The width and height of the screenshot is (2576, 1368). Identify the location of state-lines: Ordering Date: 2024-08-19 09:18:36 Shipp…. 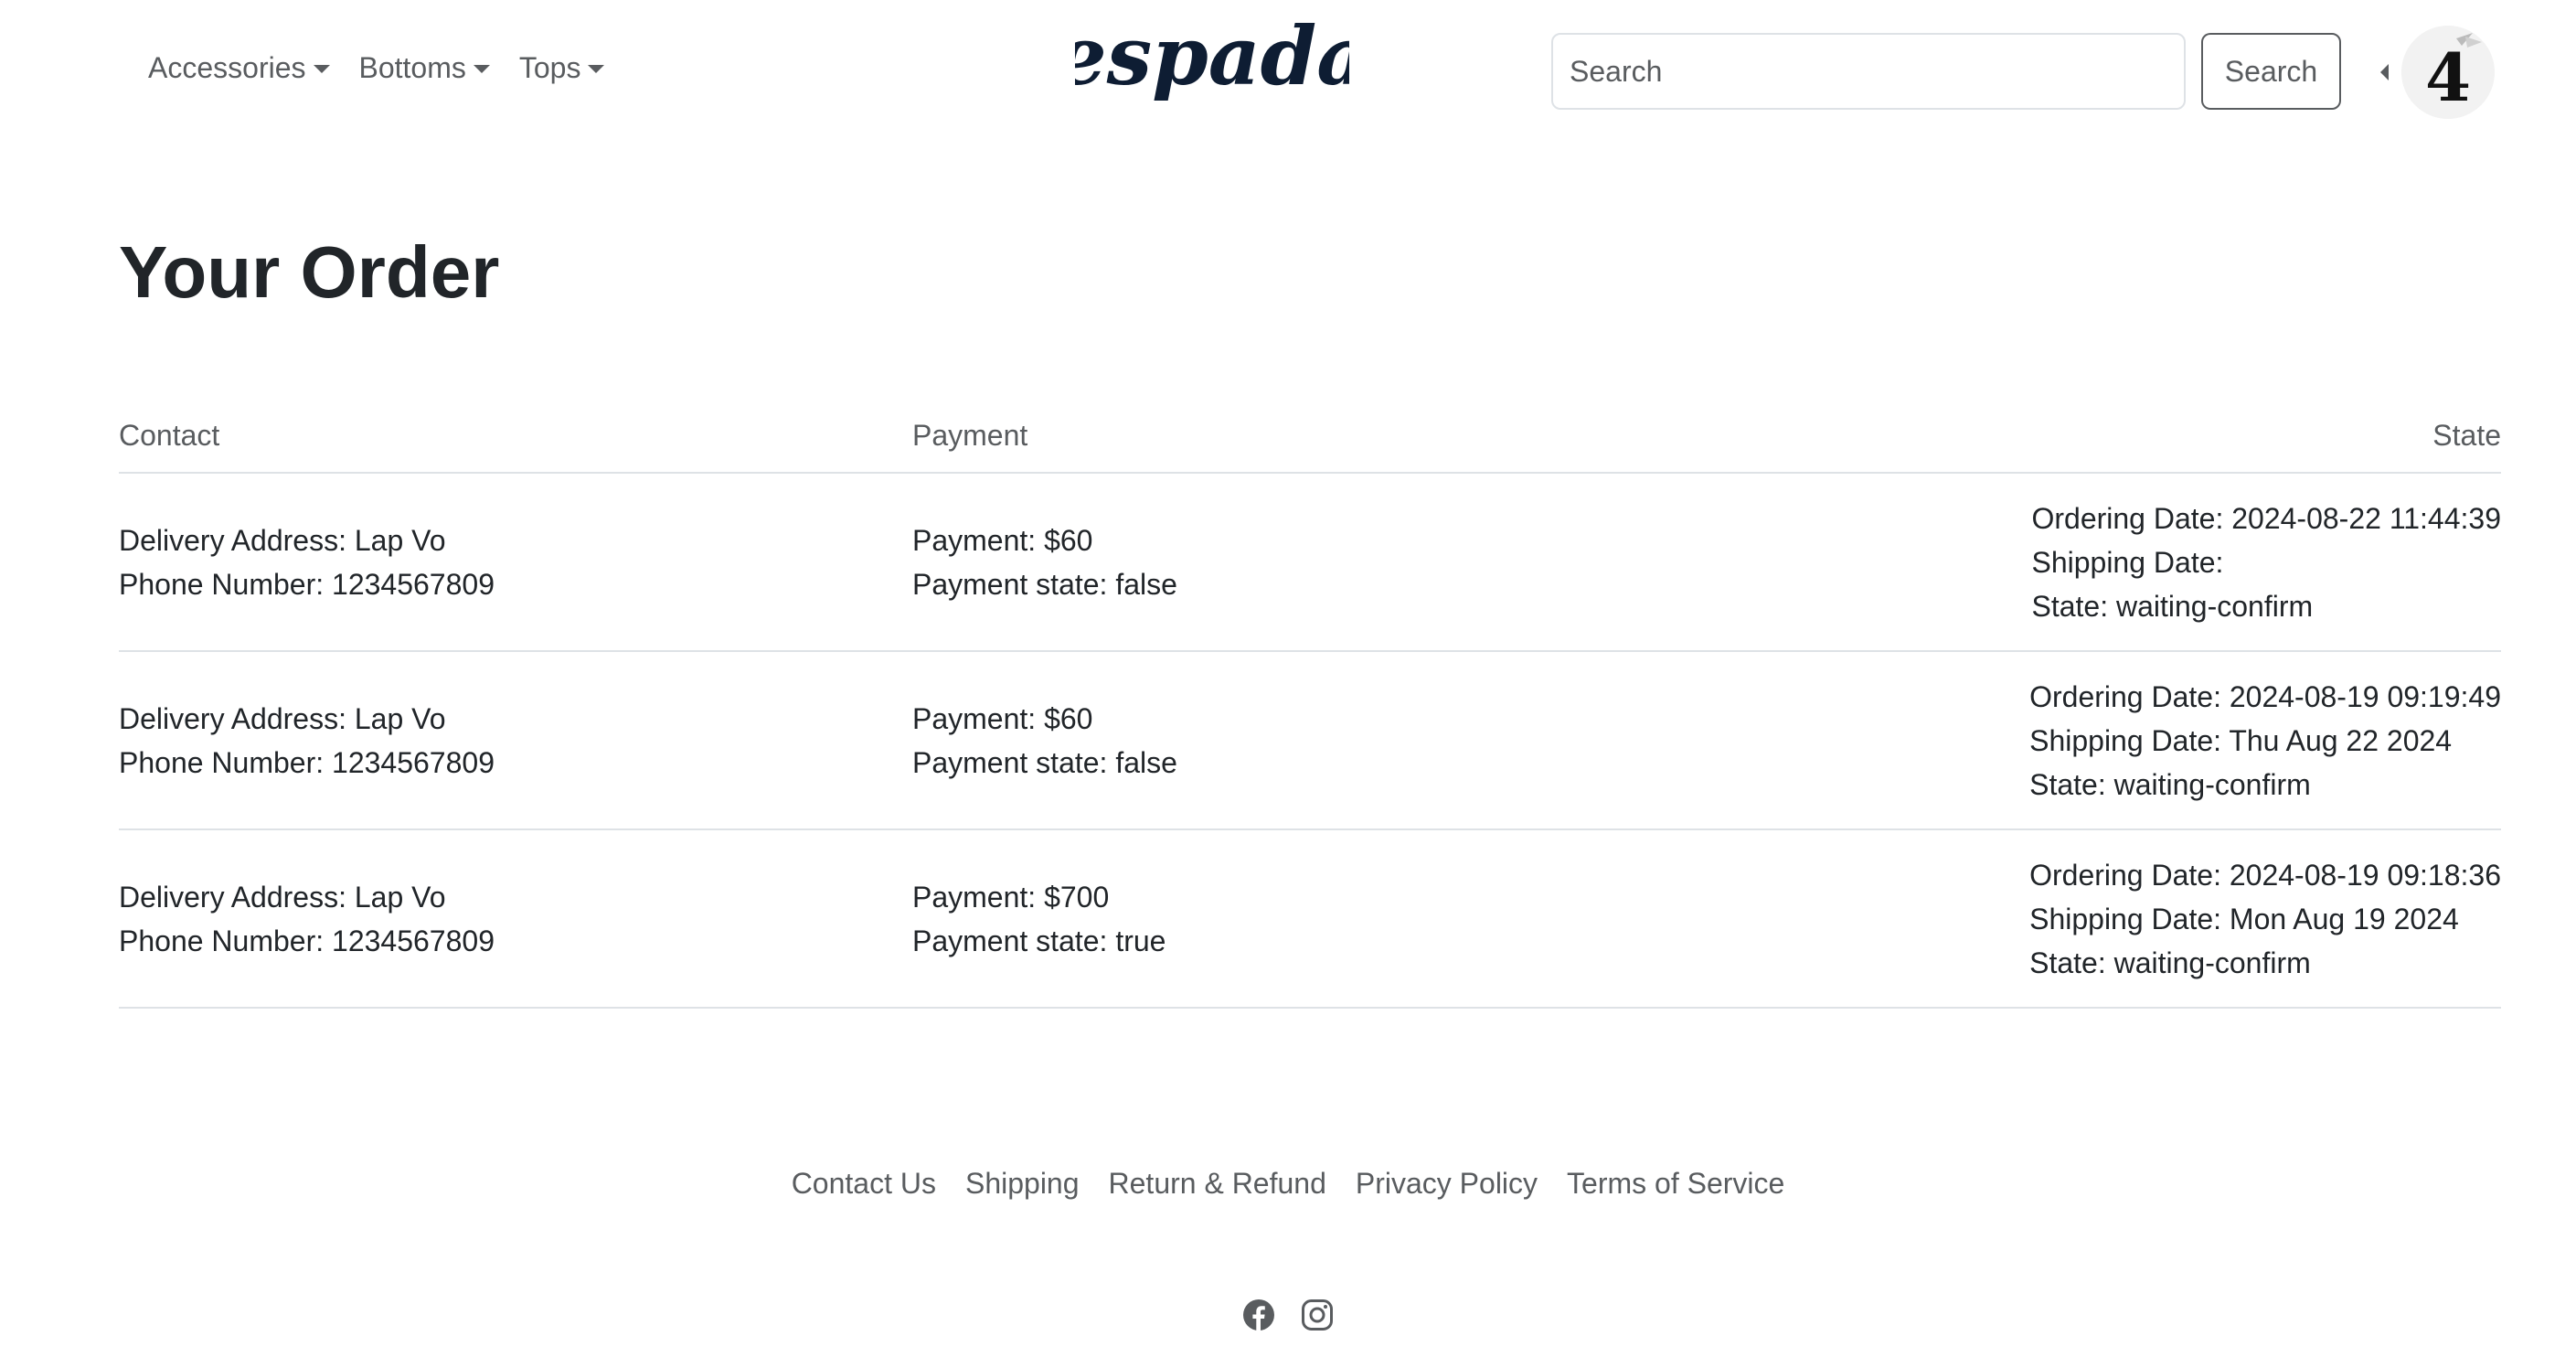
(2265, 919).